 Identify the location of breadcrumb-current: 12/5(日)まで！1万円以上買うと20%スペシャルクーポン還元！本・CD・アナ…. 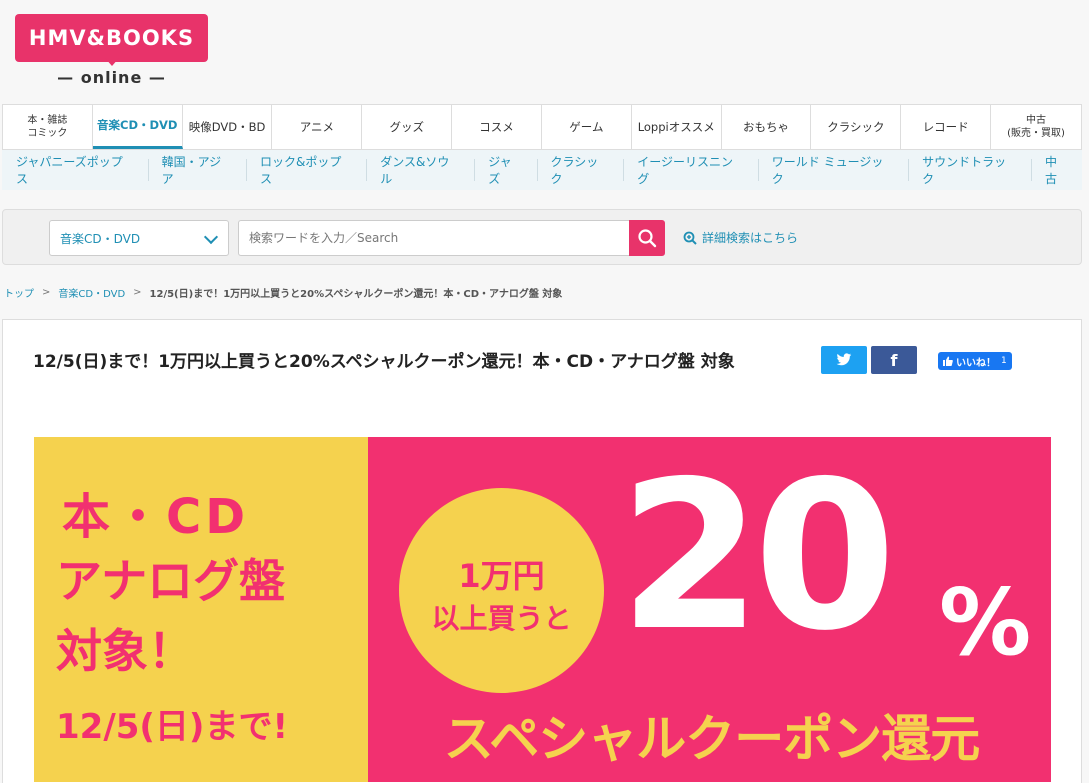
(356, 294).